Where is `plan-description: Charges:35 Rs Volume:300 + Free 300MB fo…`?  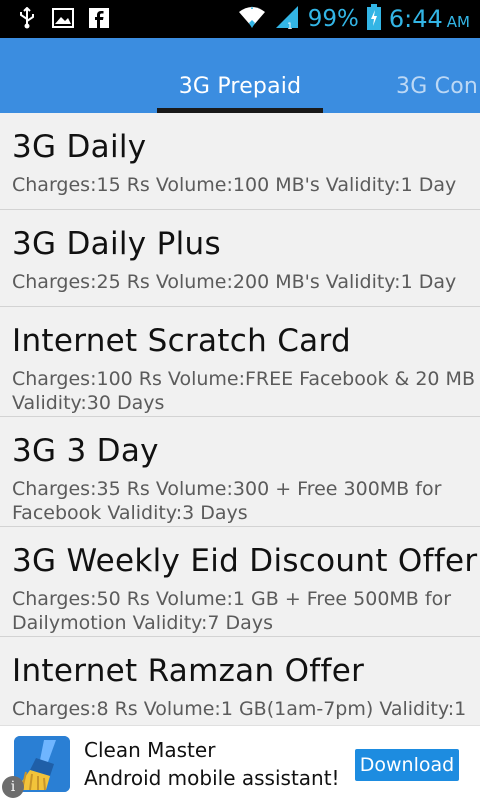 plan-description: Charges:35 Rs Volume:300 + Free 300MB fo… is located at coordinates (227, 501).